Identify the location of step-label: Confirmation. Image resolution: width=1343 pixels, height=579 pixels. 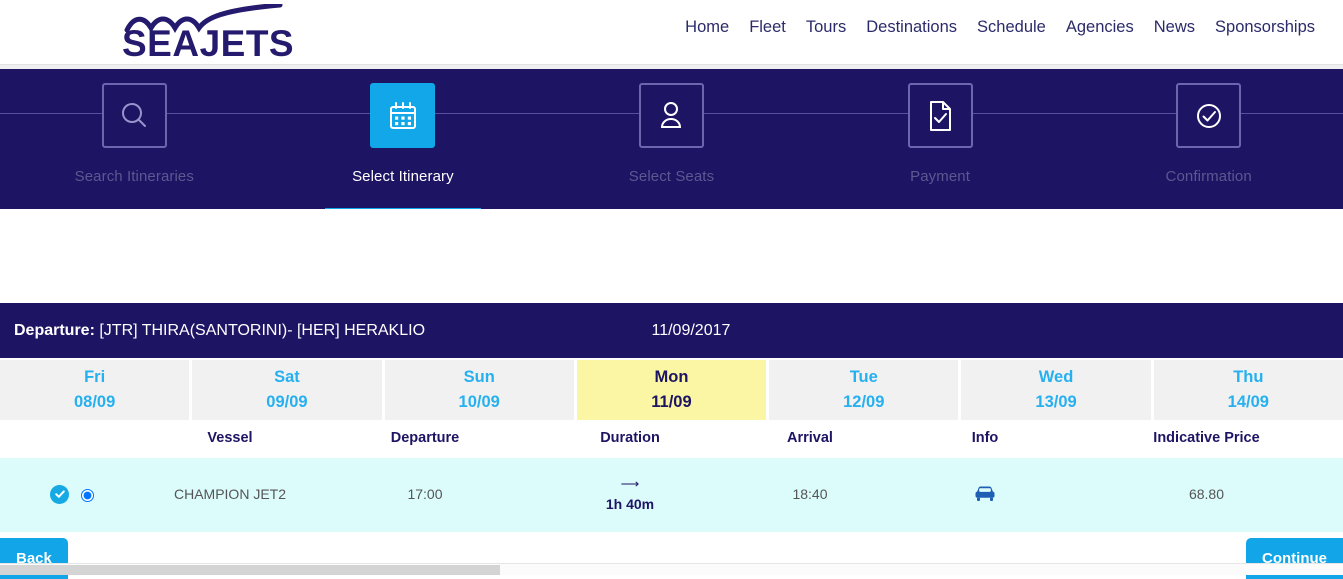
(1208, 176).